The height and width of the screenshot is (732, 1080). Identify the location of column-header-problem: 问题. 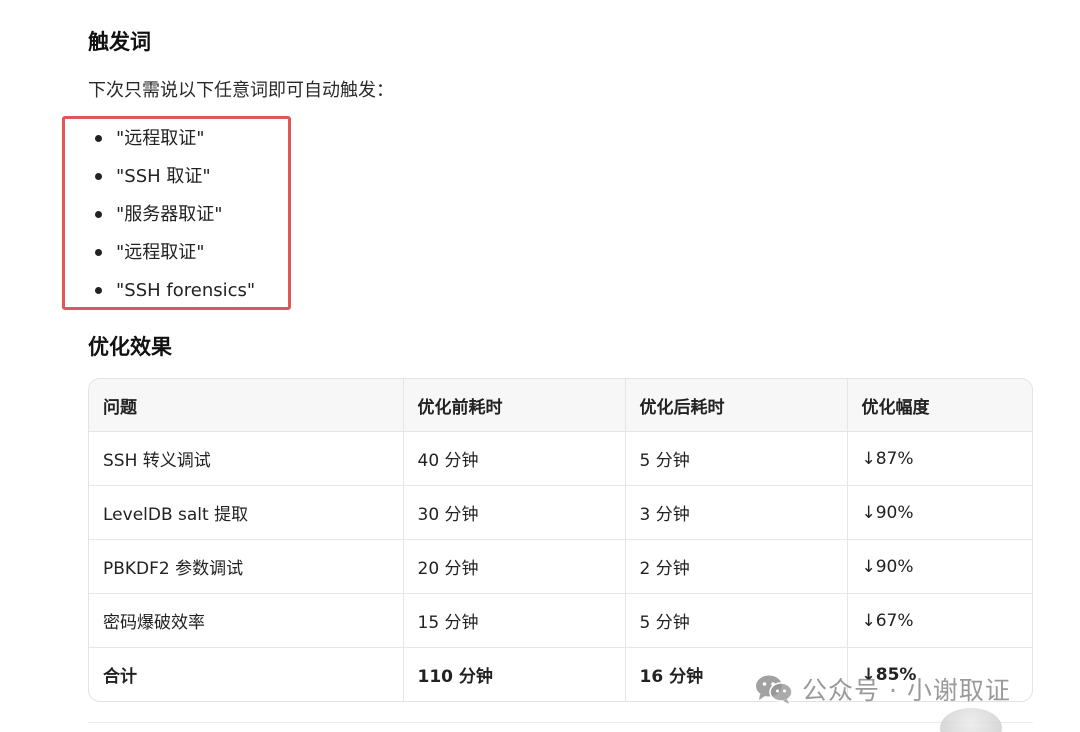
(246, 405).